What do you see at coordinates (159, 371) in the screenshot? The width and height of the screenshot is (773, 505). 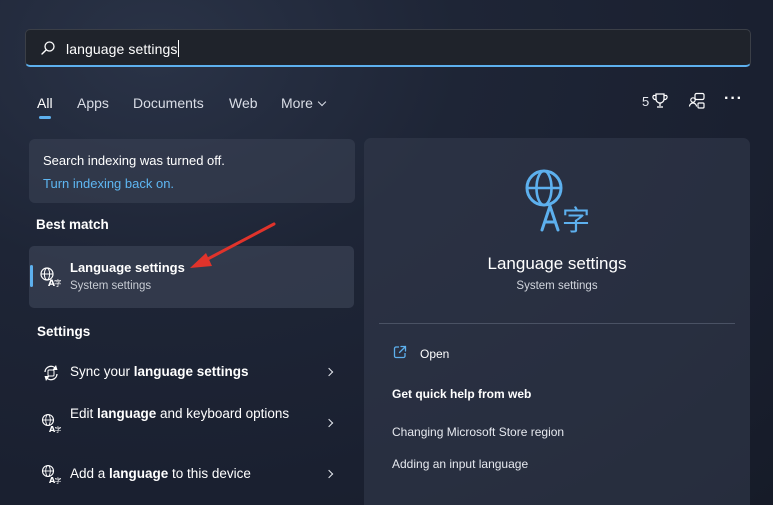 I see `settings-item-label: Sync your language settings` at bounding box center [159, 371].